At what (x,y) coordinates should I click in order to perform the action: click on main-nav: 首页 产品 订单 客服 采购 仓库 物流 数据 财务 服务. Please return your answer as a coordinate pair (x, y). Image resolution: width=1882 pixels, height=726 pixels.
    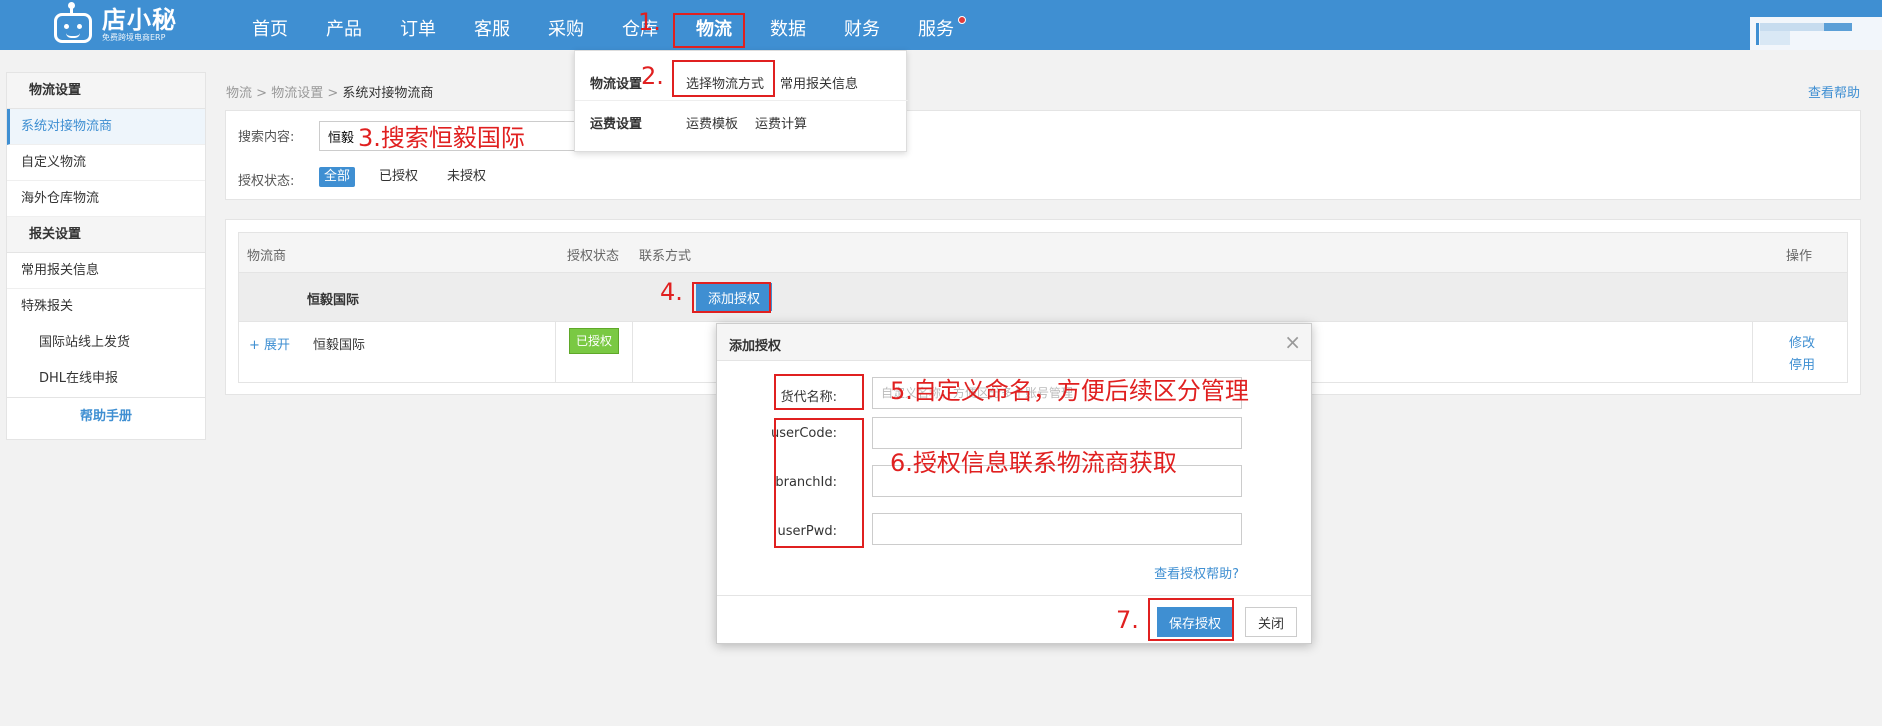
    Looking at the image, I should click on (603, 25).